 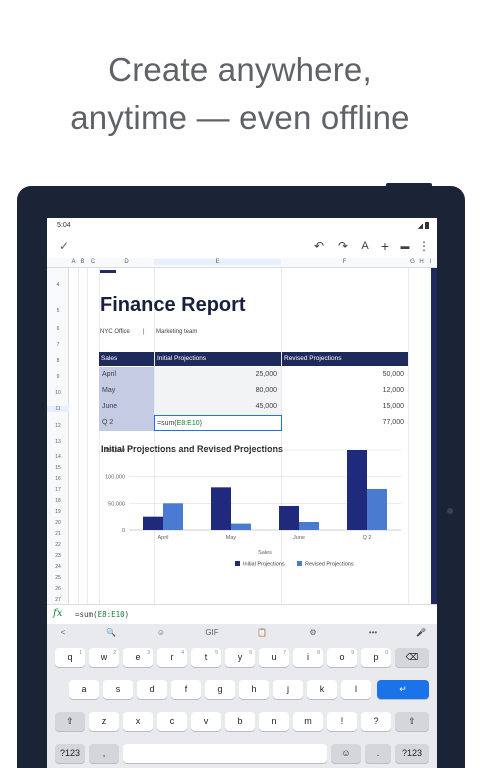 What do you see at coordinates (58, 523) in the screenshot?
I see `row-header: 20` at bounding box center [58, 523].